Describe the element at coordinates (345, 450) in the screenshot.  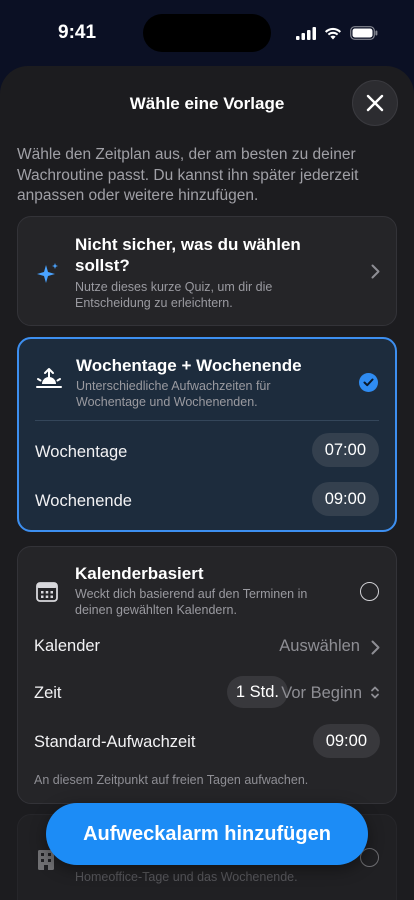
I see `weekdays-time-button: 07:00` at that location.